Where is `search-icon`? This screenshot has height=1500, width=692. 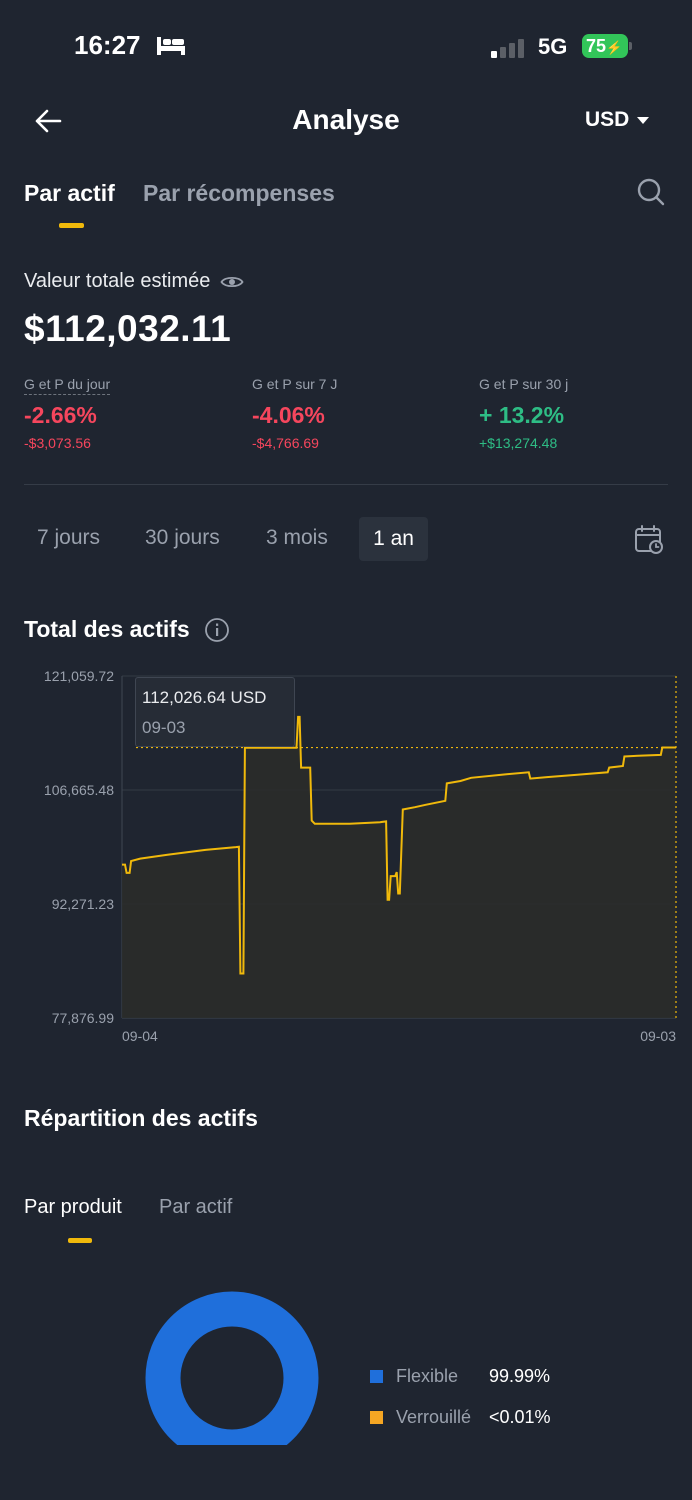
search-icon is located at coordinates (651, 192).